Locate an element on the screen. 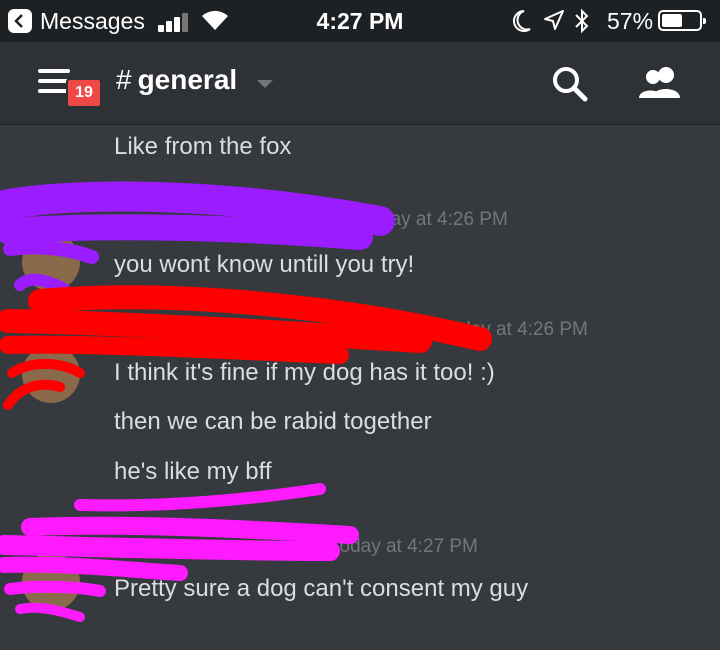  channel-hash: # is located at coordinates (124, 79).